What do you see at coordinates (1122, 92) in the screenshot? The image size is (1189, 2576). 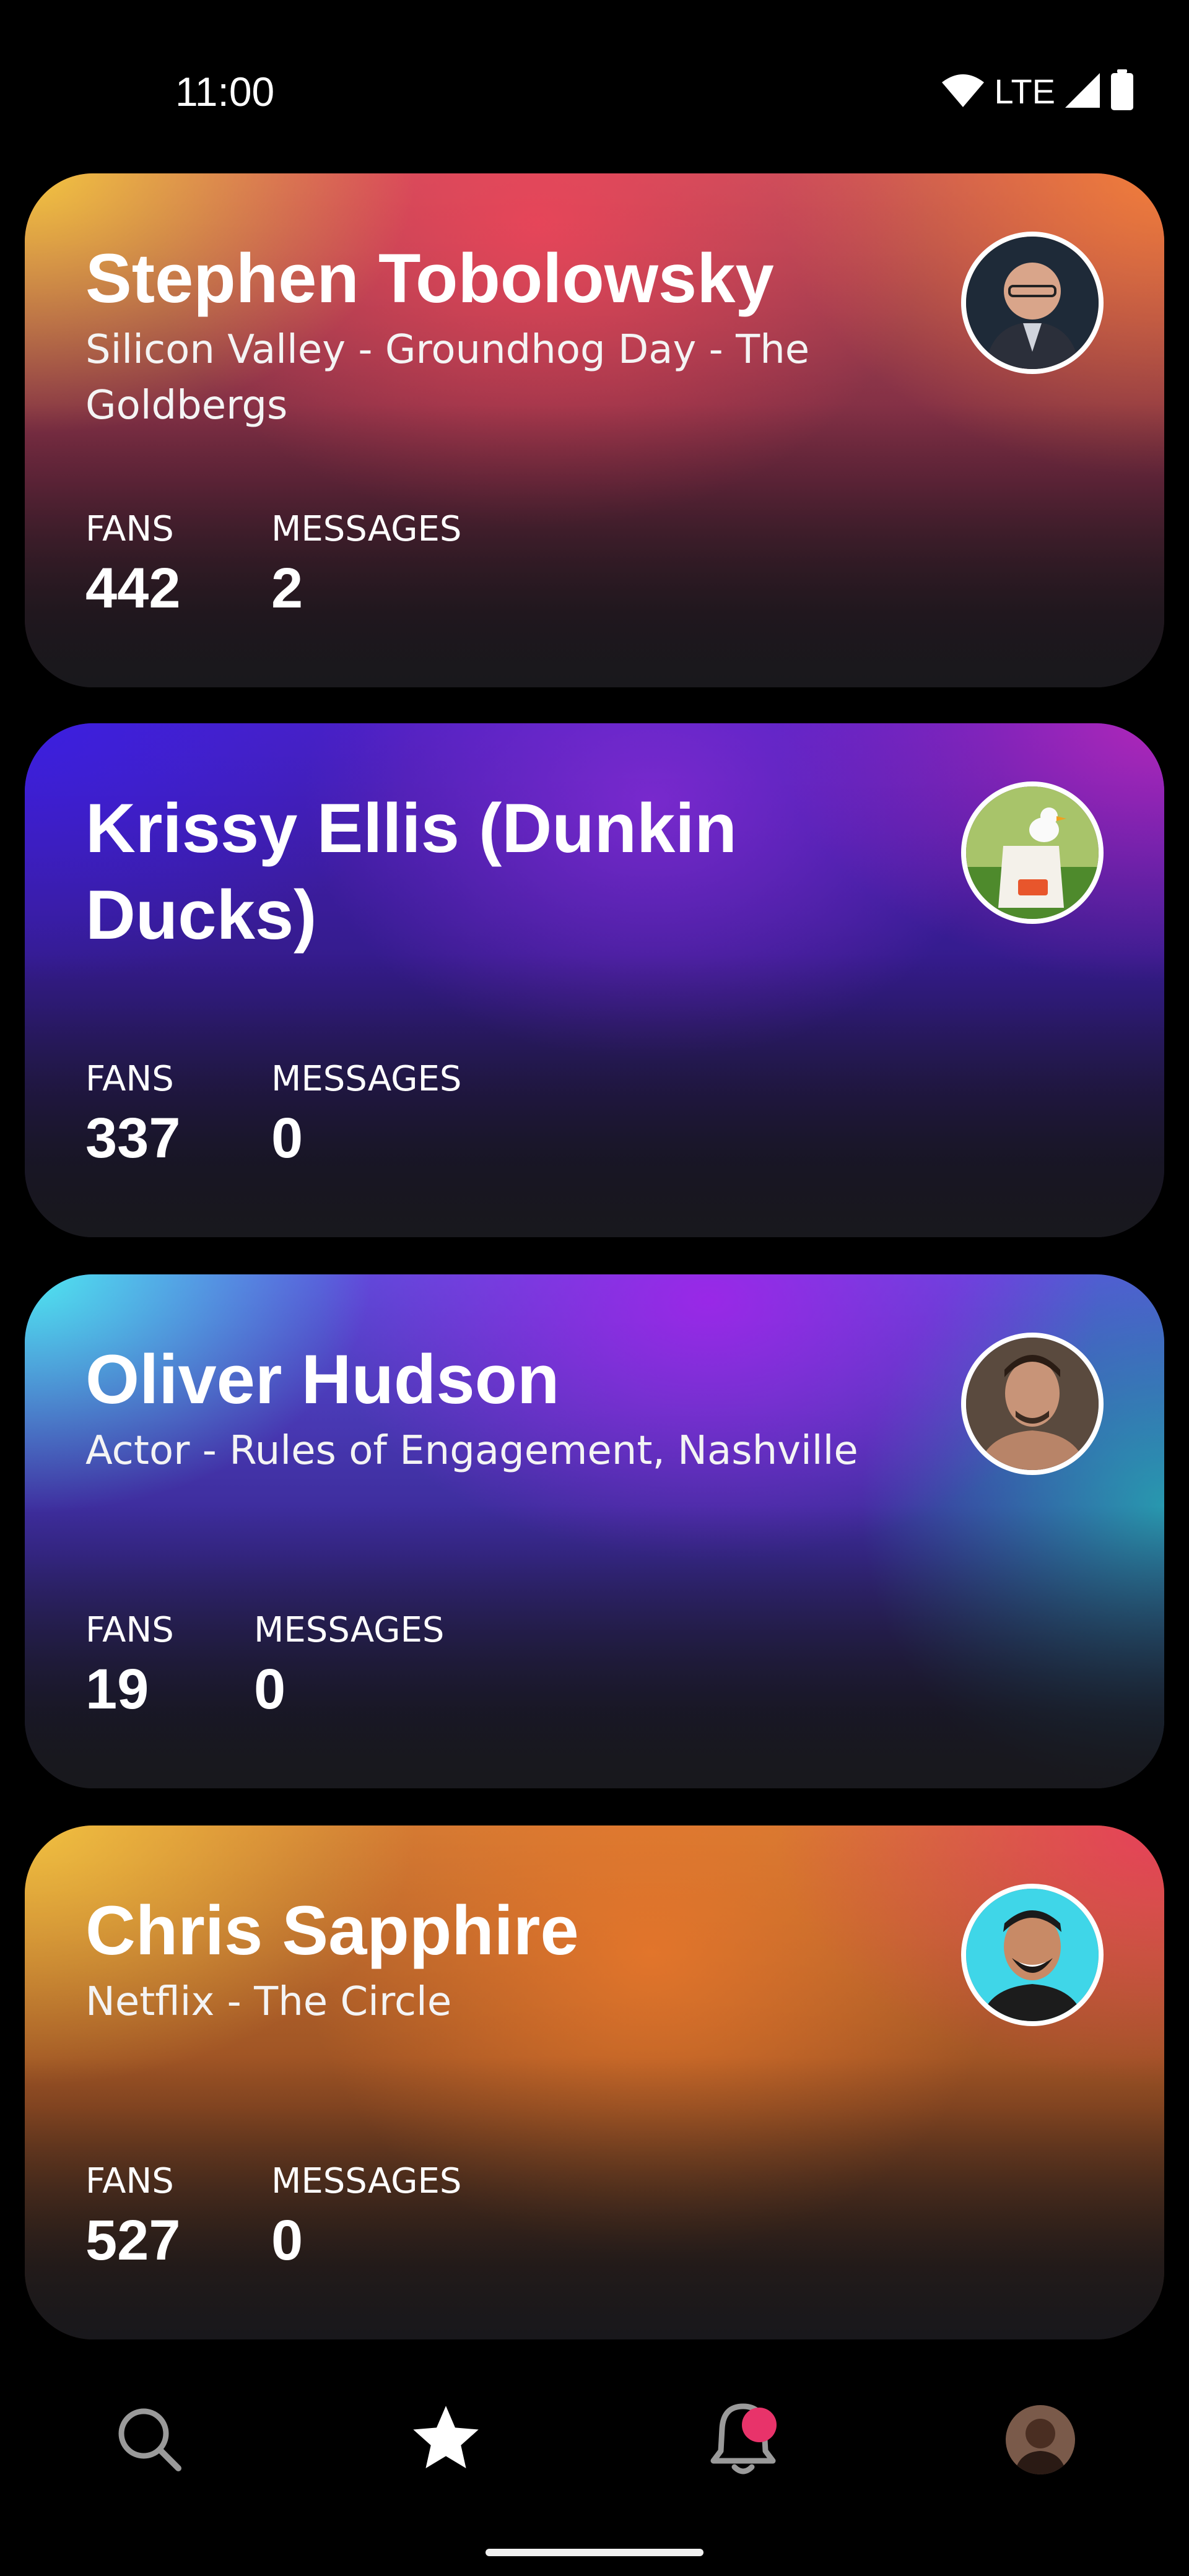 I see `battery-icon` at bounding box center [1122, 92].